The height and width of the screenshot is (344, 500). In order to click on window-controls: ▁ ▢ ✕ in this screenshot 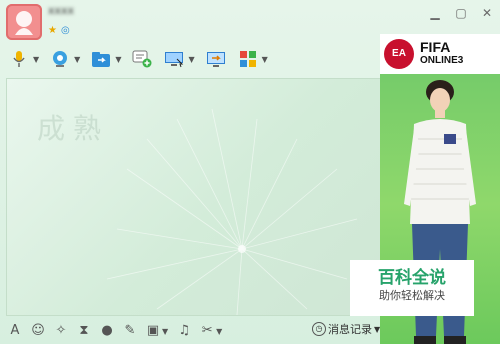, I will do `click(461, 13)`.